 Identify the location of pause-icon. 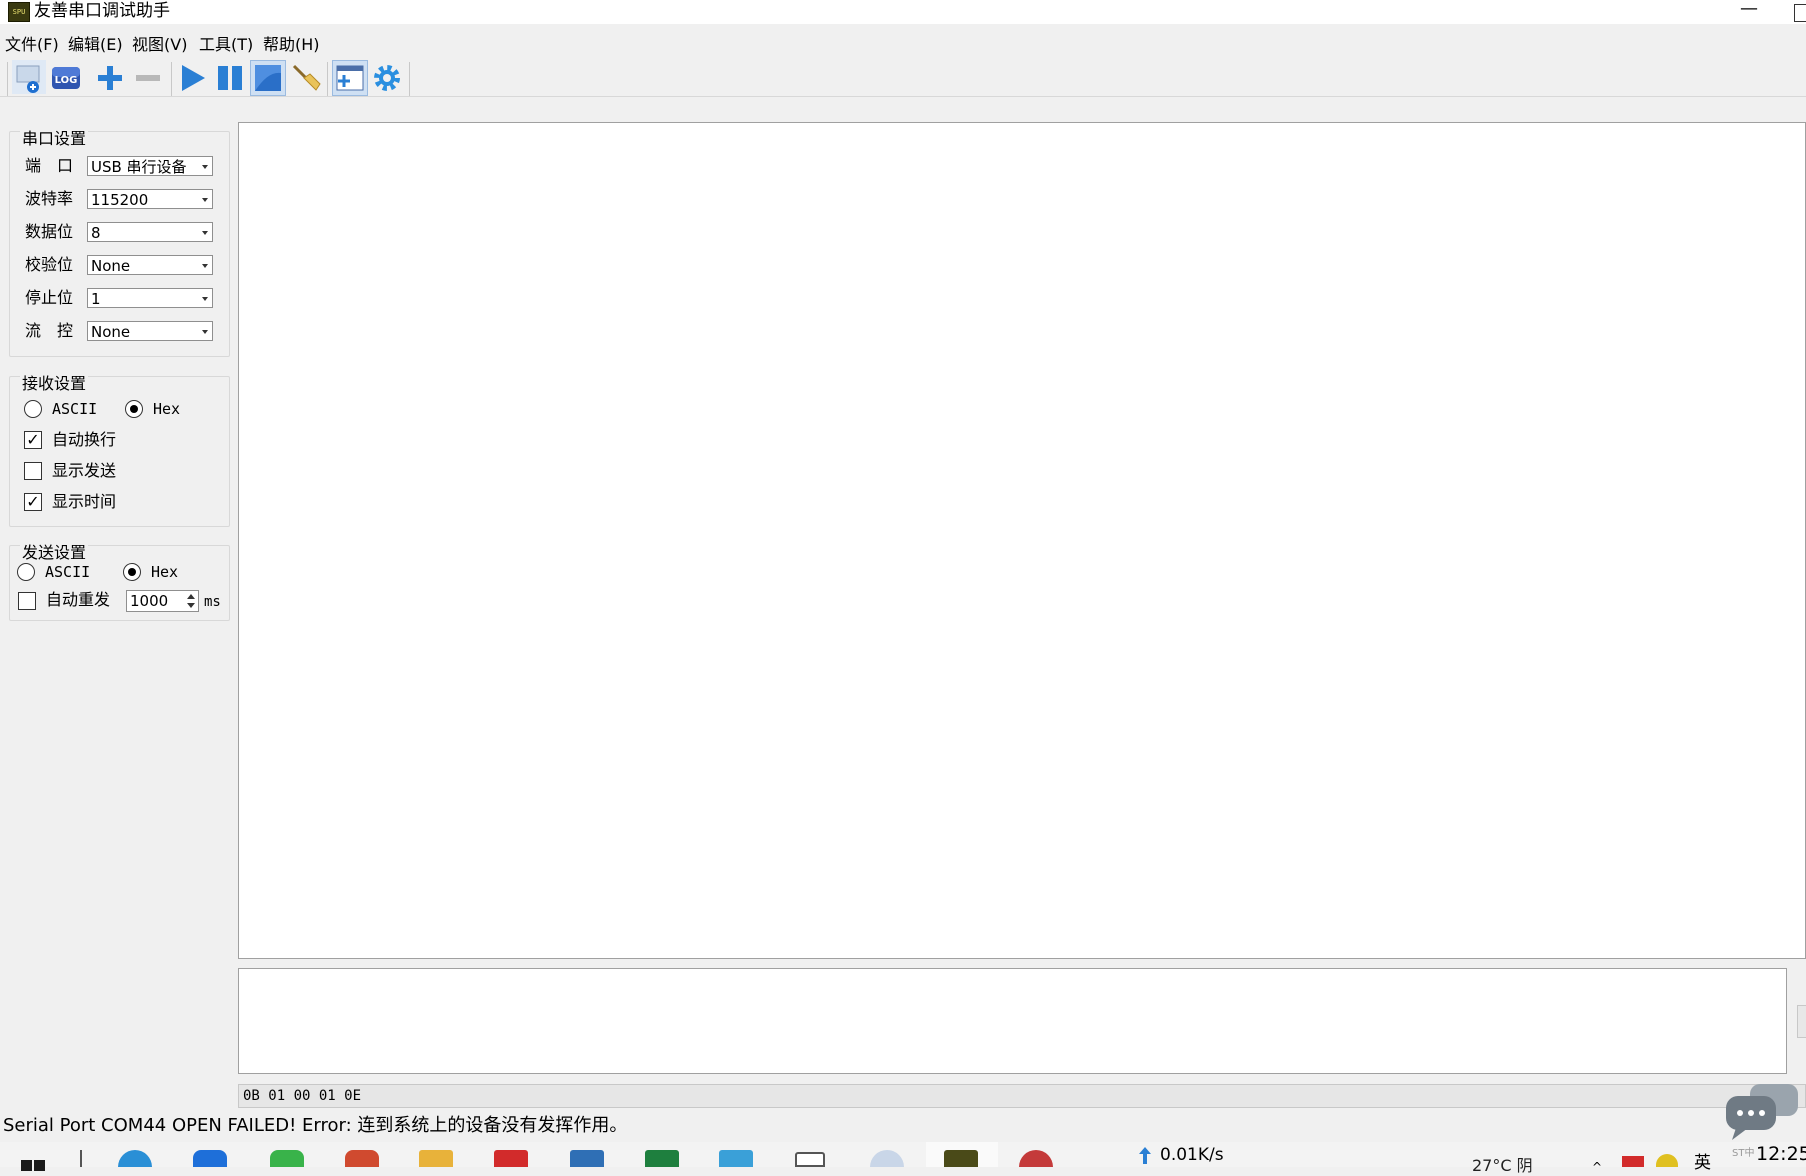
(230, 78).